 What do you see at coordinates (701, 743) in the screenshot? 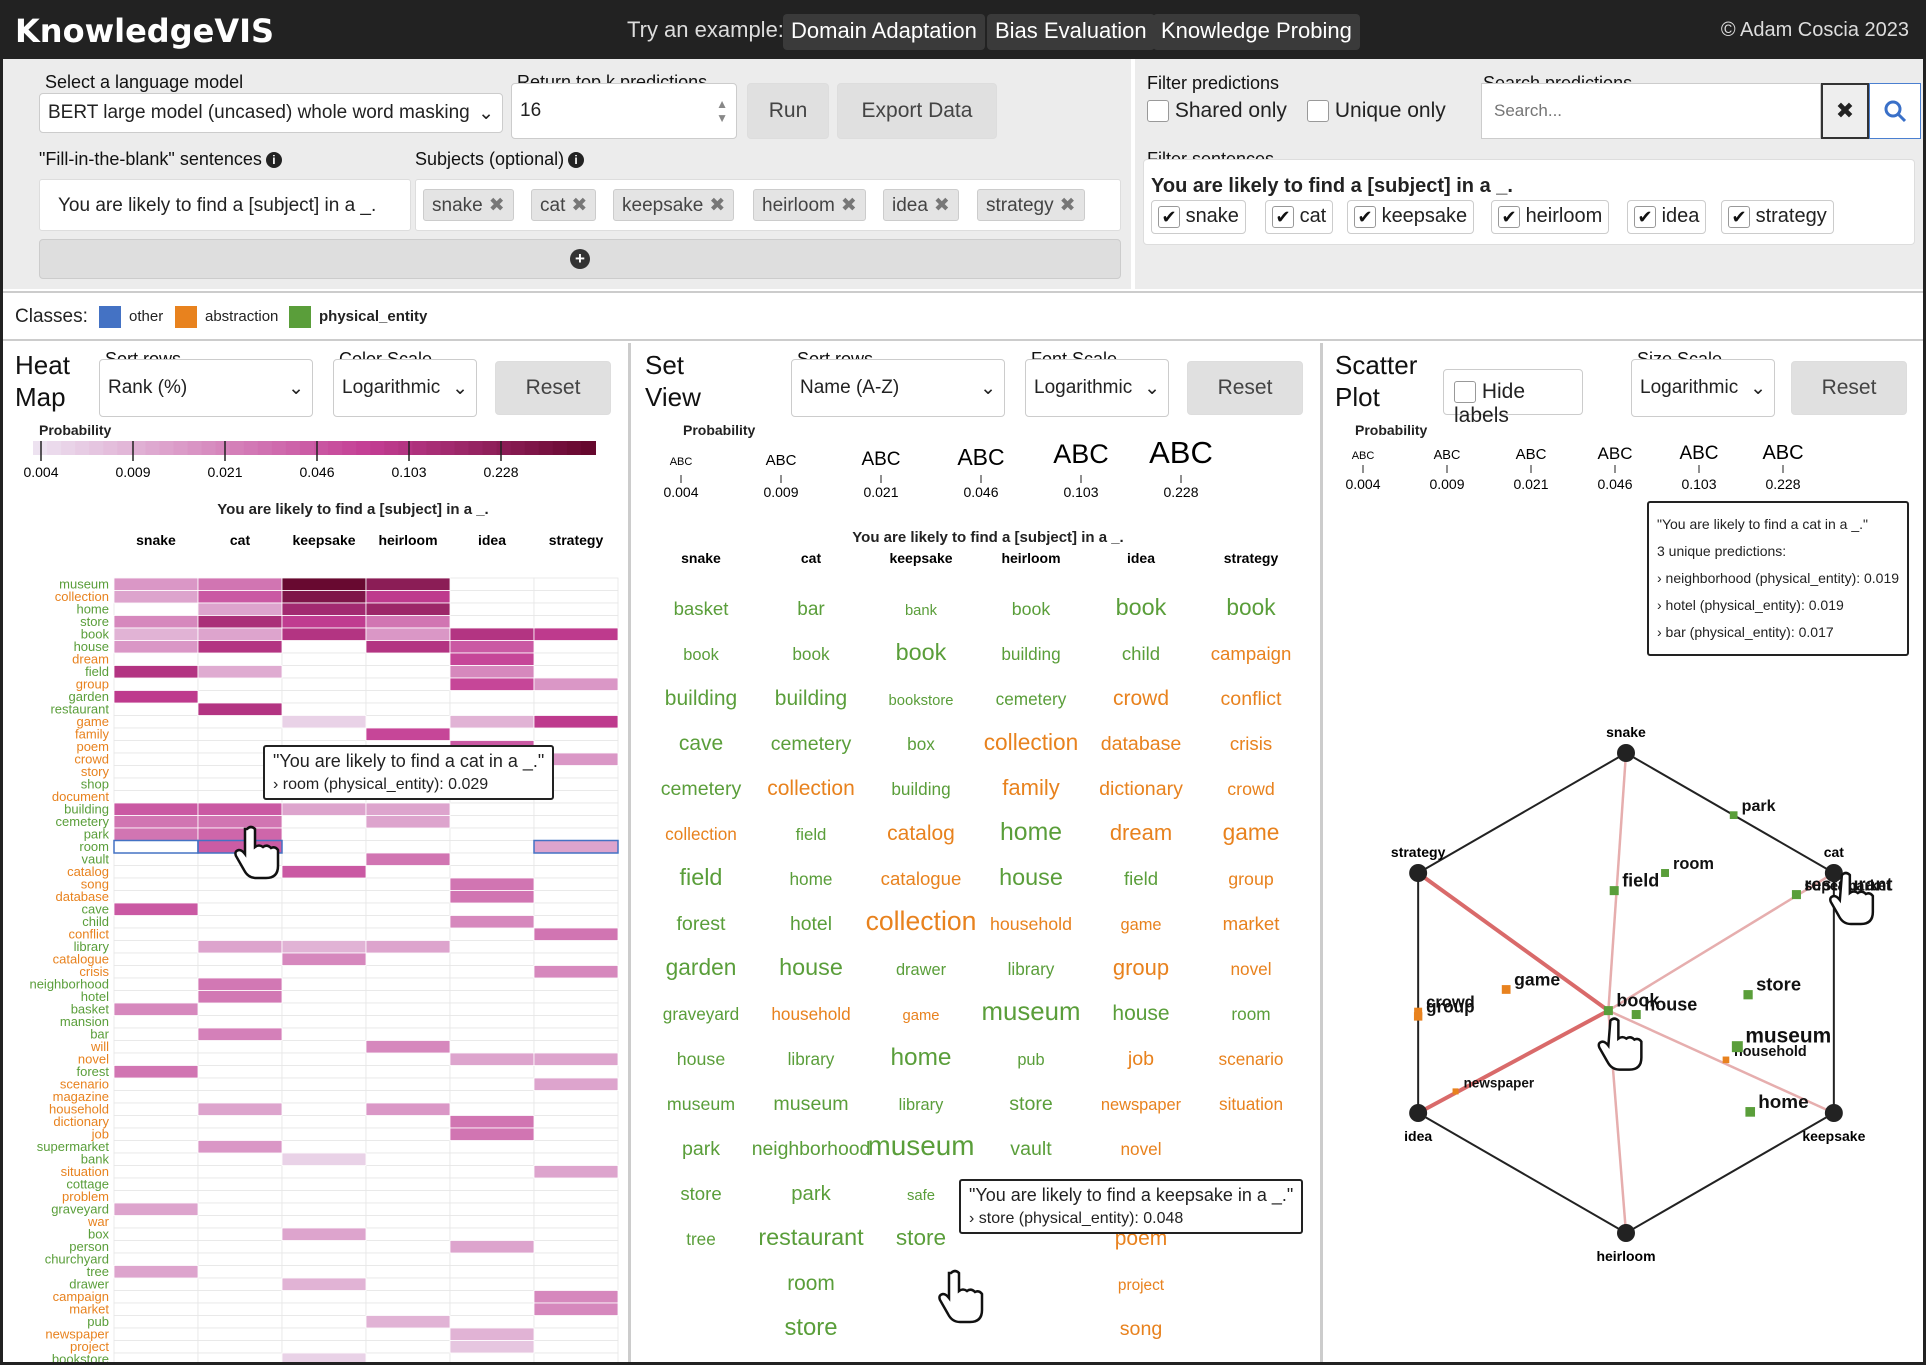
I see `set-word: cave` at bounding box center [701, 743].